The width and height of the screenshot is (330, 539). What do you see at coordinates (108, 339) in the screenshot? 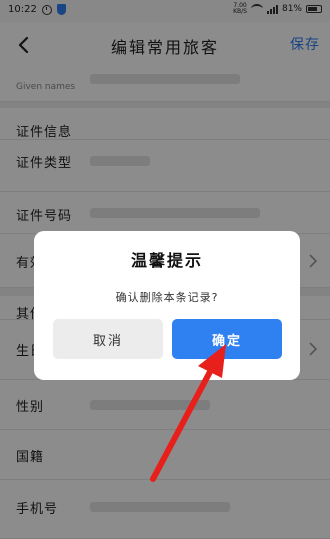
I see `cancel-button: 取消` at bounding box center [108, 339].